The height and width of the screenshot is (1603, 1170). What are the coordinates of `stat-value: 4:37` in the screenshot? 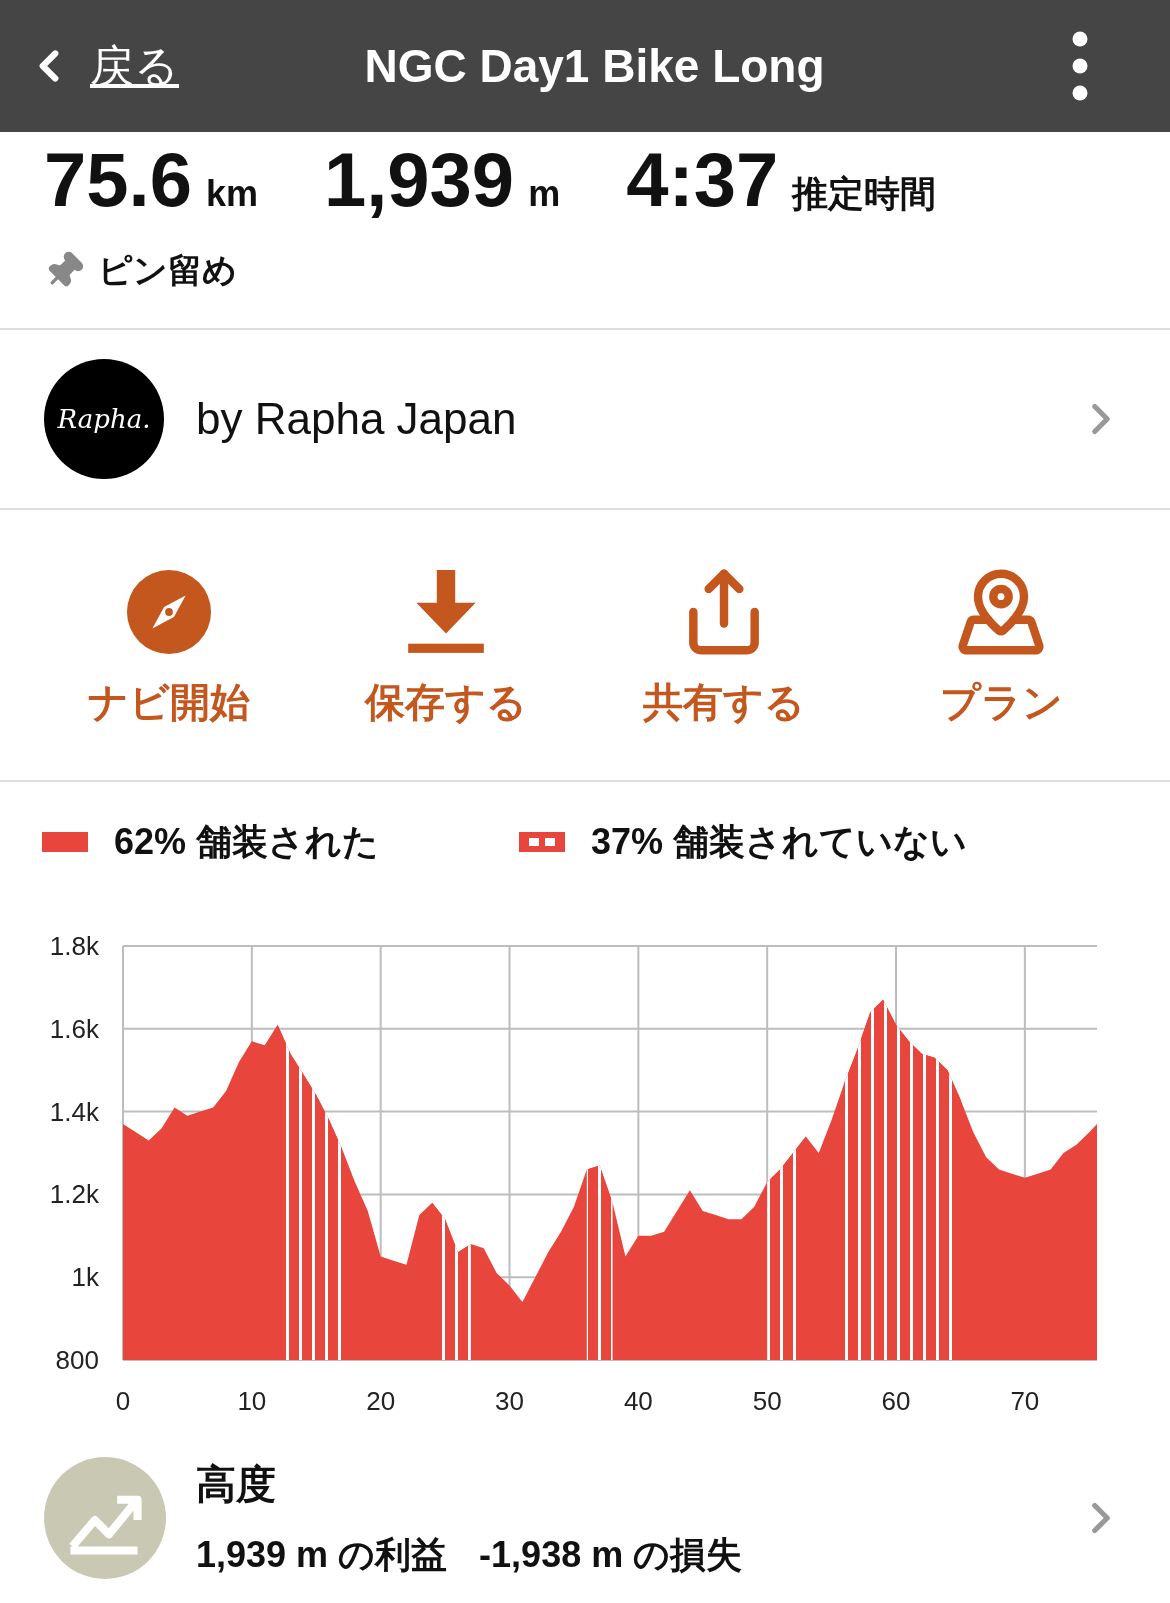 It's located at (702, 180).